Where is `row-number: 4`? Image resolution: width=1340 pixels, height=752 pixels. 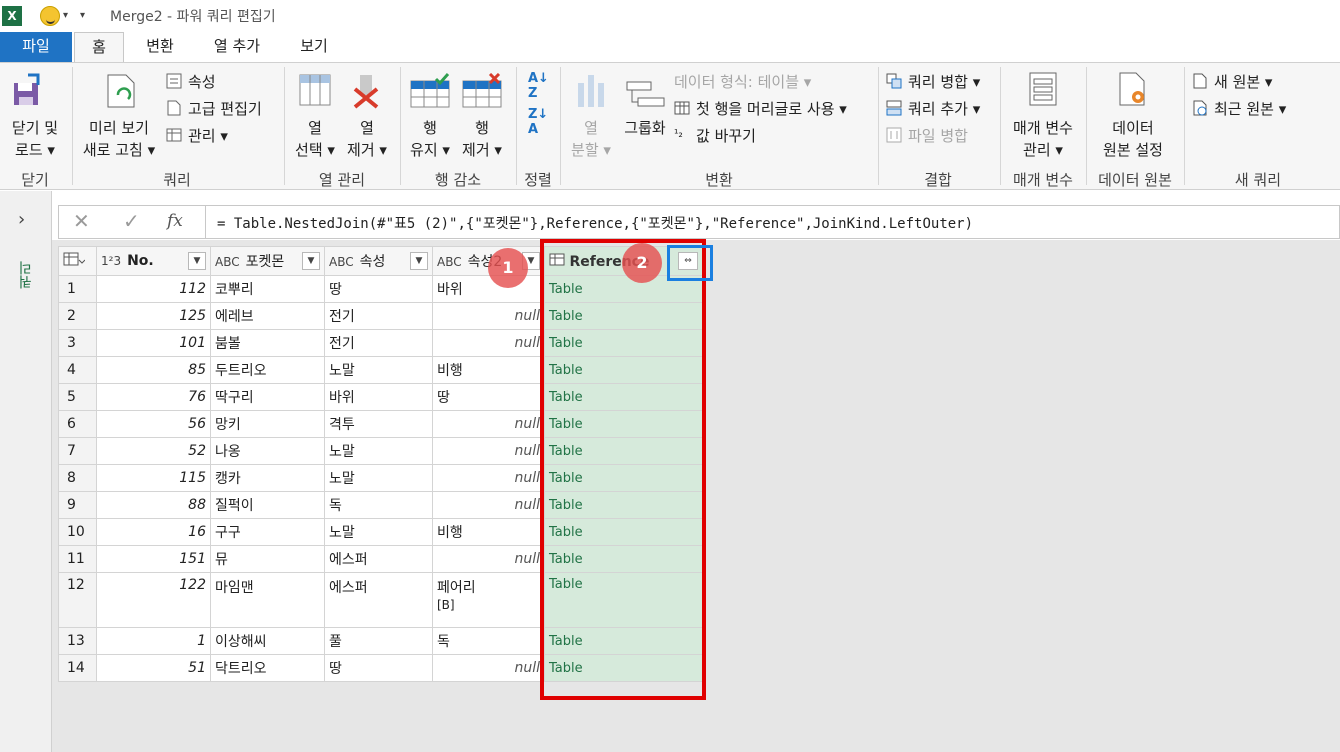 row-number: 4 is located at coordinates (77, 370).